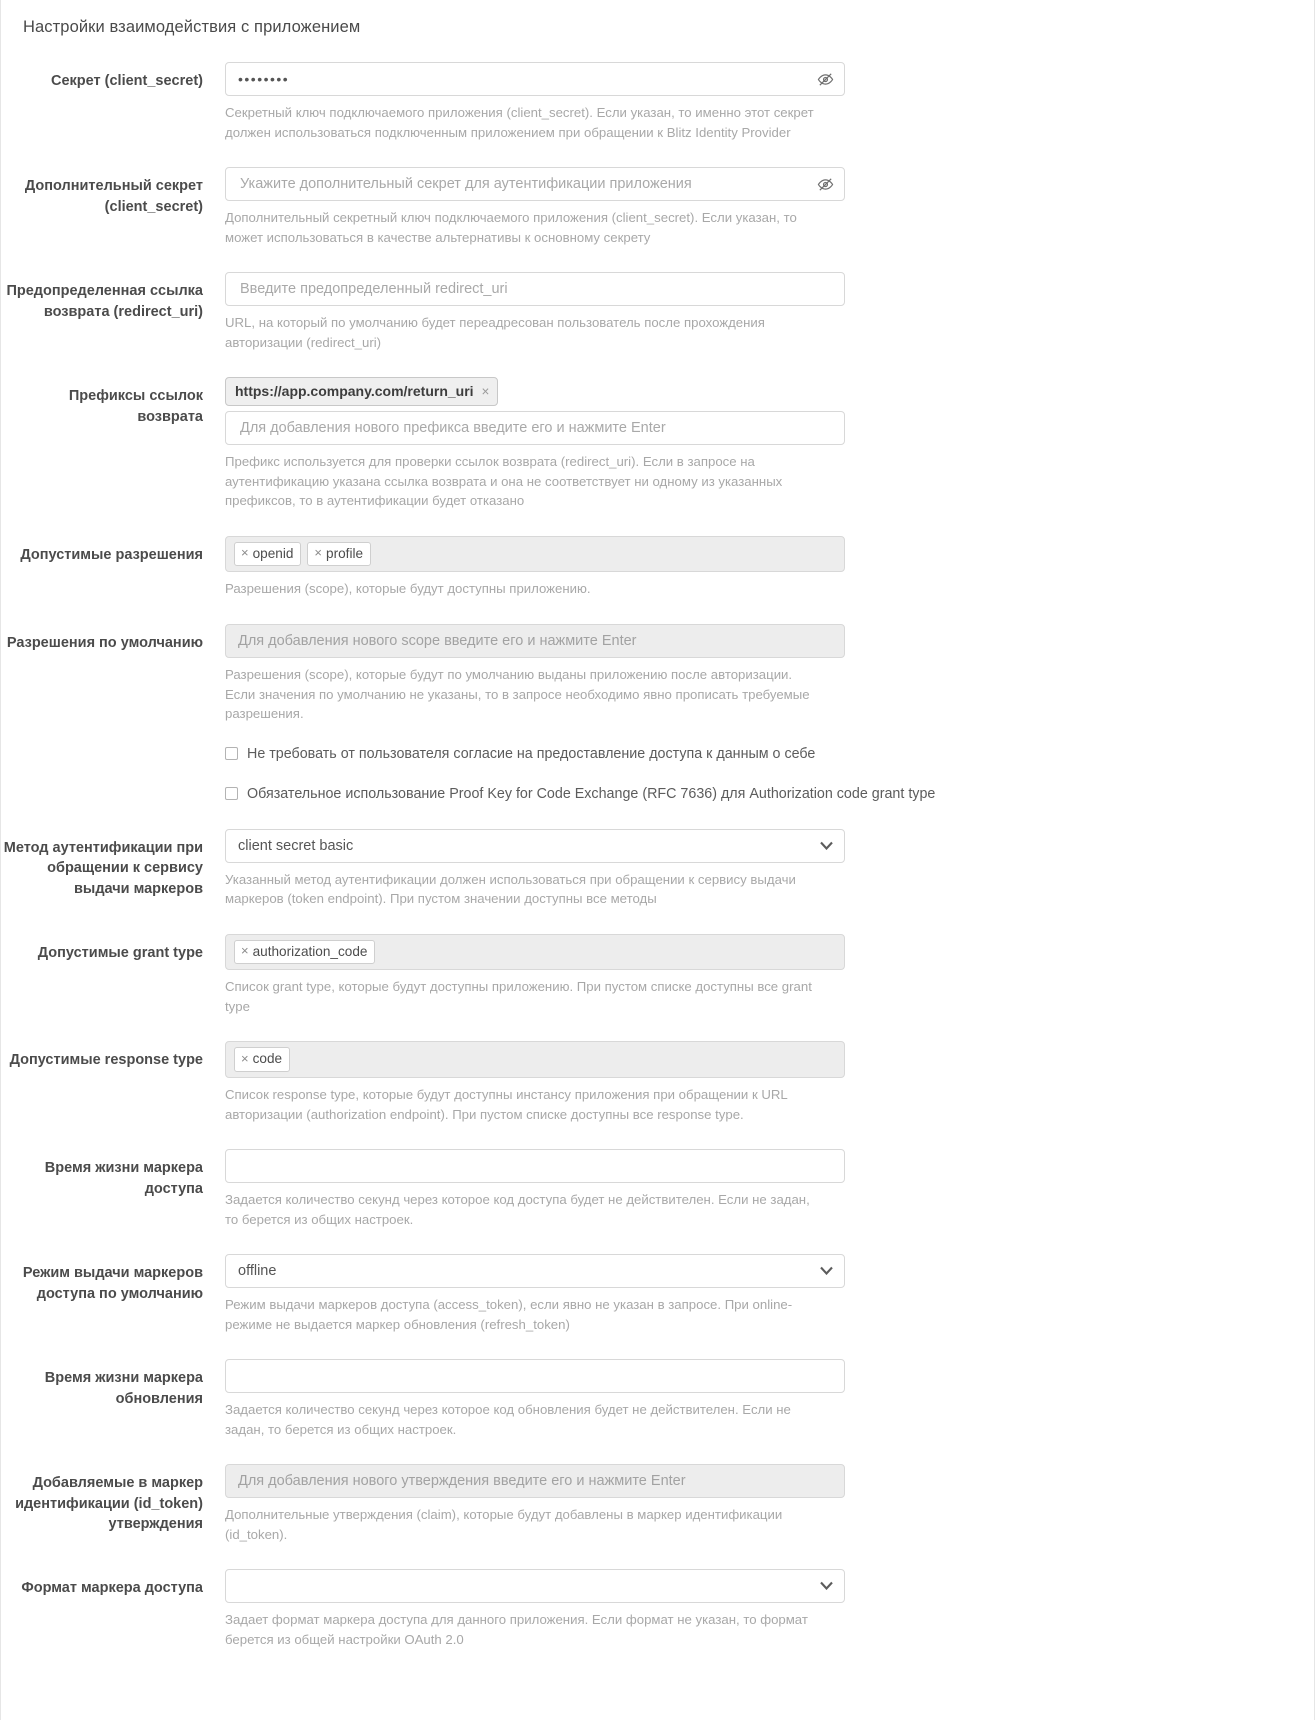 This screenshot has height=1720, width=1315. I want to click on access-token-format-select, so click(535, 1586).